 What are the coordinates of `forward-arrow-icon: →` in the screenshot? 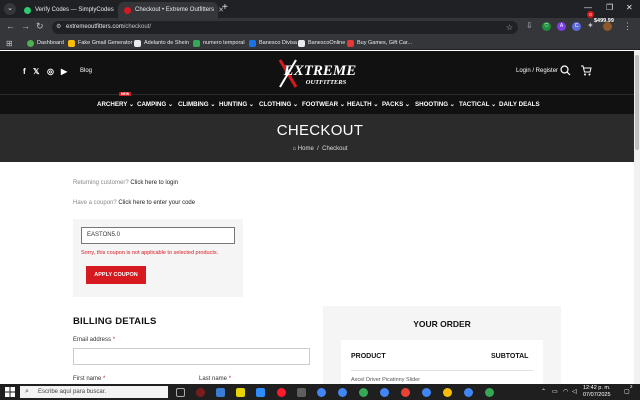 It's located at (25, 26).